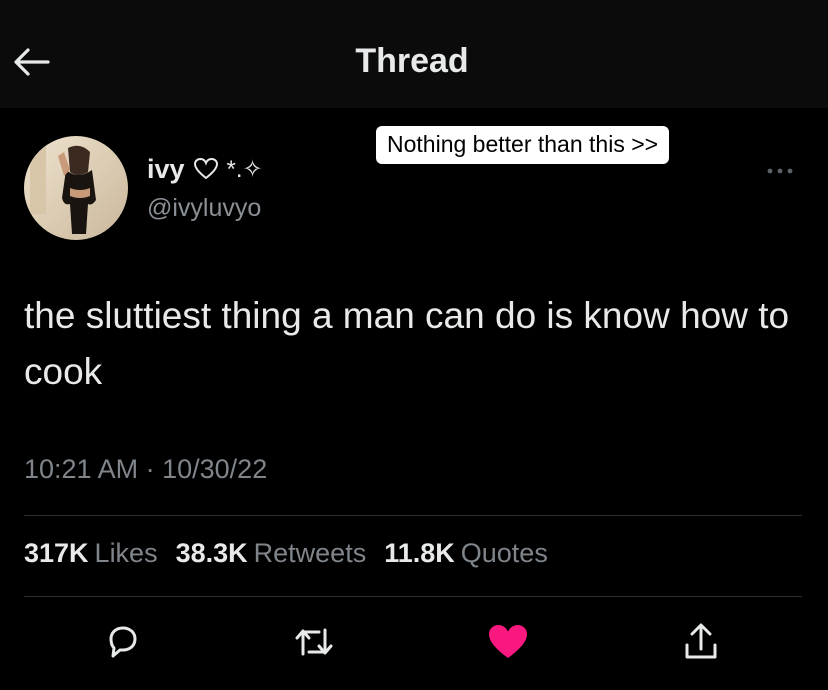  I want to click on overlay-caption: Nothing better than this >>, so click(523, 145).